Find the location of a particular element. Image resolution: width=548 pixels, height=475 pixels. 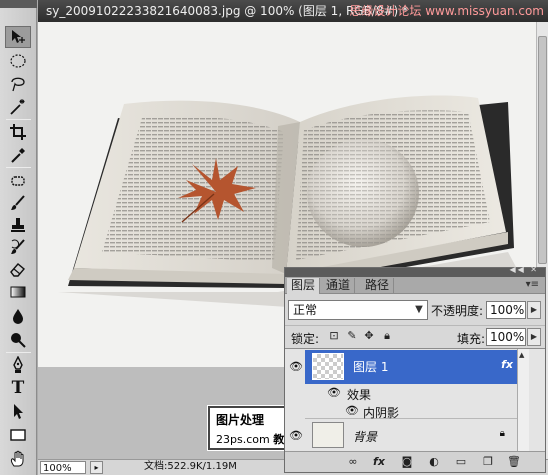

eraser-tool-icon is located at coordinates (18, 269).